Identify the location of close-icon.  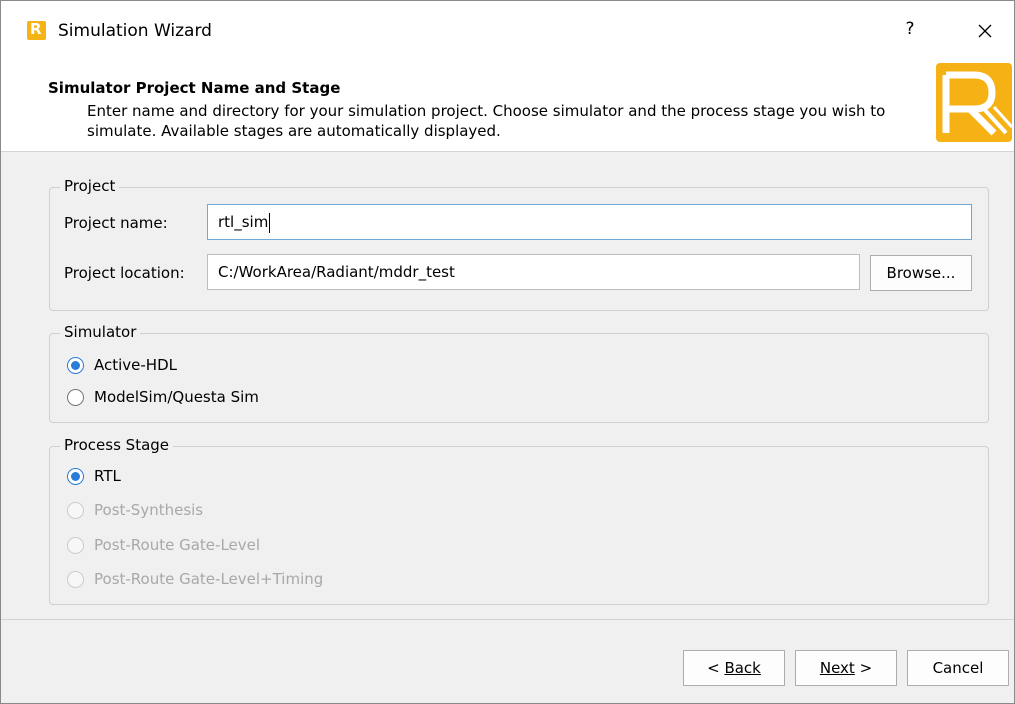
(985, 31).